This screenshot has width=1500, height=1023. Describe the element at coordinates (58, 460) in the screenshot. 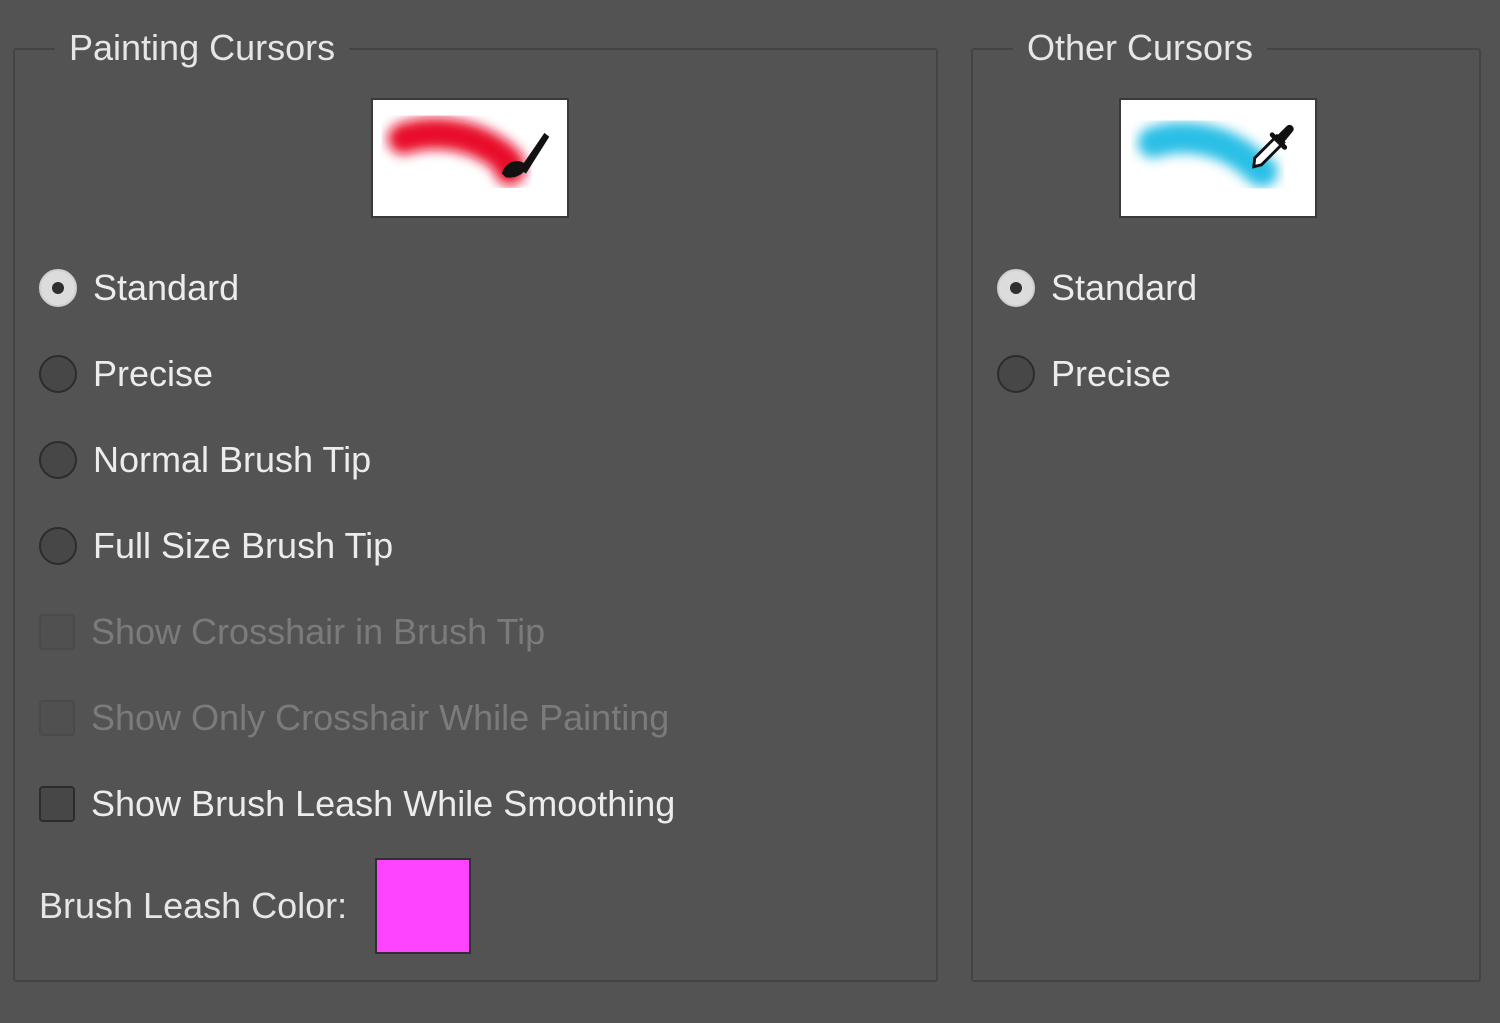

I see `radio-normal-brush-tip` at that location.